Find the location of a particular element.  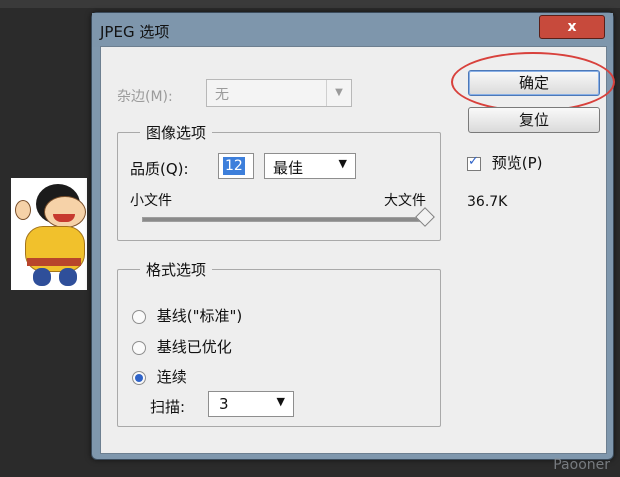

watermark: Paooner is located at coordinates (581, 465).